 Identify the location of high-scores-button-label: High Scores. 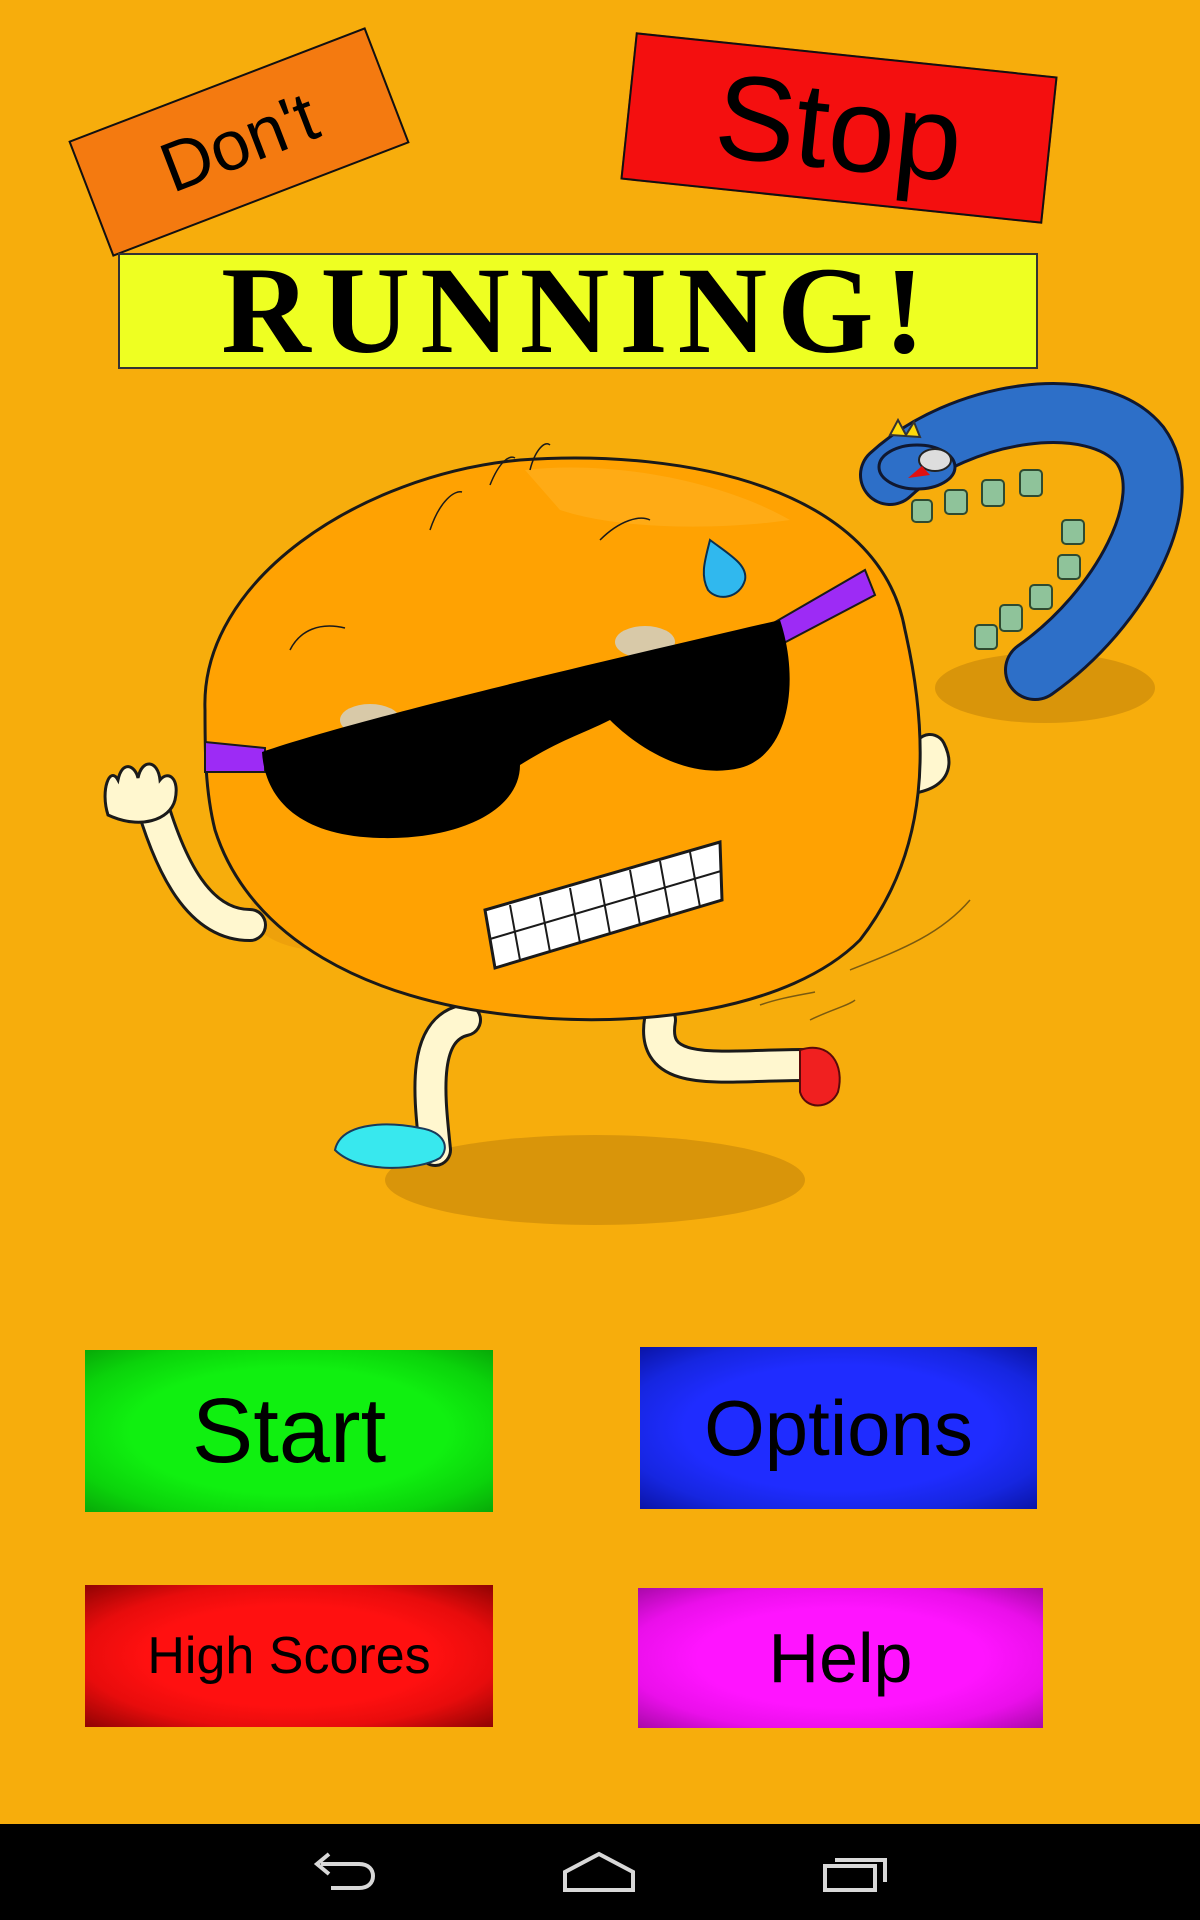
(289, 1656).